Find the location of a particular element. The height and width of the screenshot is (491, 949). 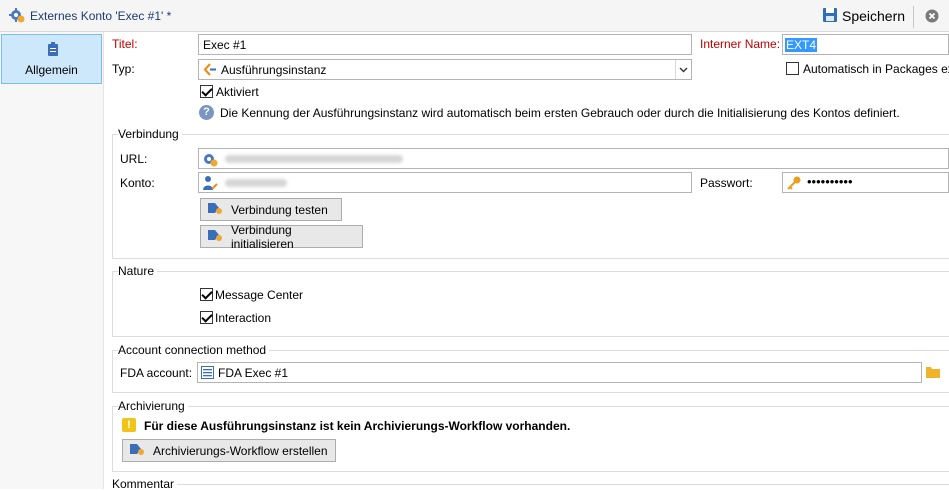

chevron-down-icon is located at coordinates (683, 69).